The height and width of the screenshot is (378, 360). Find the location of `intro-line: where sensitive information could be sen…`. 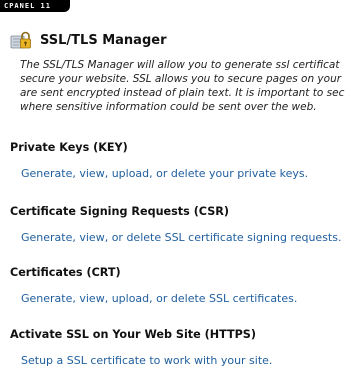

intro-line: where sensitive information could be sen… is located at coordinates (168, 107).